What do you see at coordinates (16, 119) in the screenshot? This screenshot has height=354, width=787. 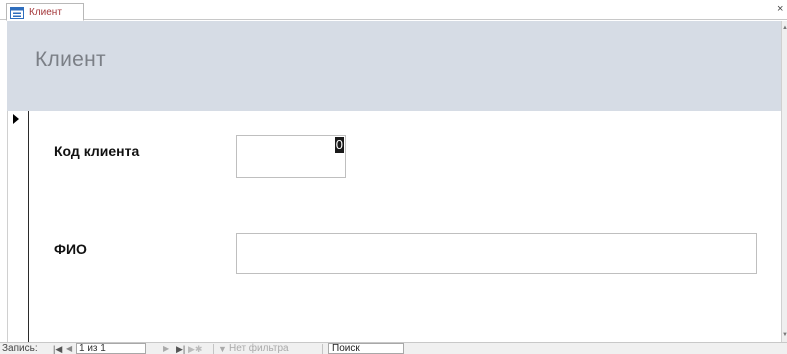 I see `current-record-arrow-icon` at bounding box center [16, 119].